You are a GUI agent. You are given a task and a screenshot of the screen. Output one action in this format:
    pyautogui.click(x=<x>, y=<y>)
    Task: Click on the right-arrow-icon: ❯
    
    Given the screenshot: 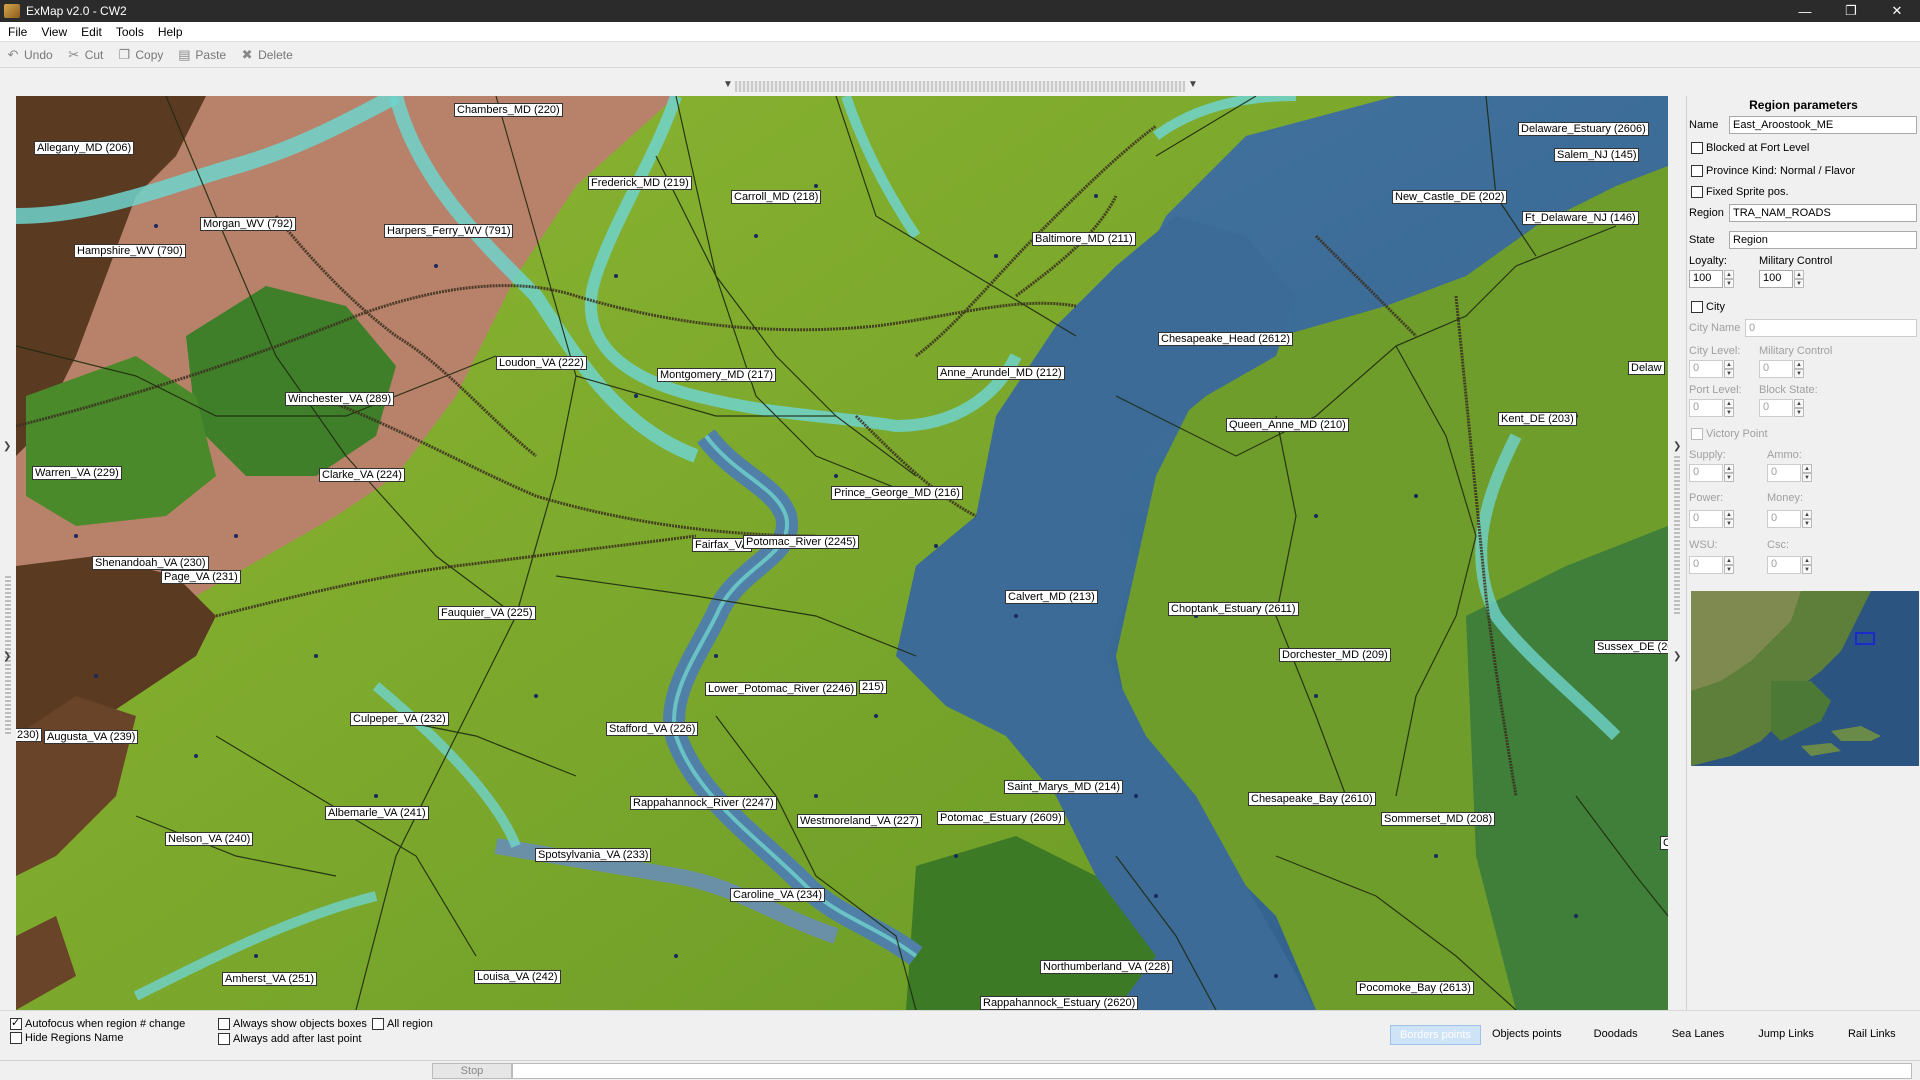 What is the action you would take?
    pyautogui.click(x=1677, y=656)
    